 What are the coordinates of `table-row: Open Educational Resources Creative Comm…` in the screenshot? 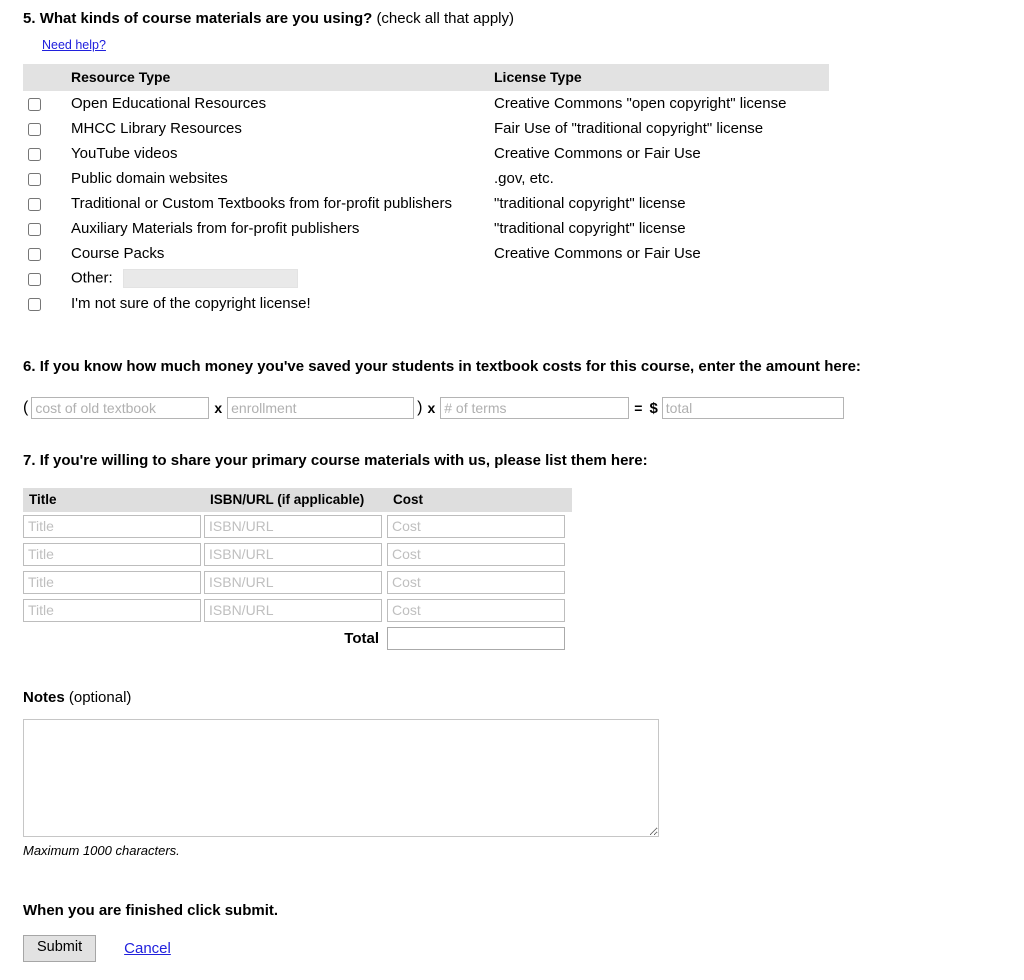 It's located at (426, 103).